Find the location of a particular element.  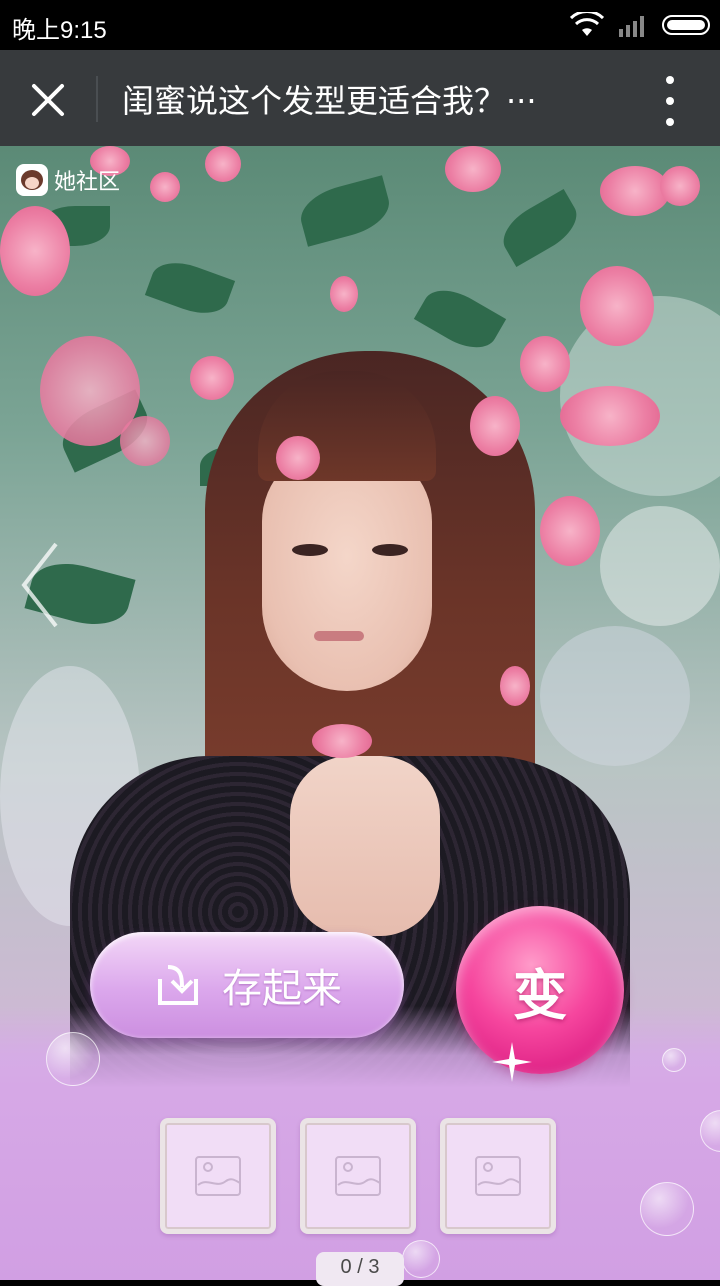

status-time: 晚上9:15 is located at coordinates (59, 30).